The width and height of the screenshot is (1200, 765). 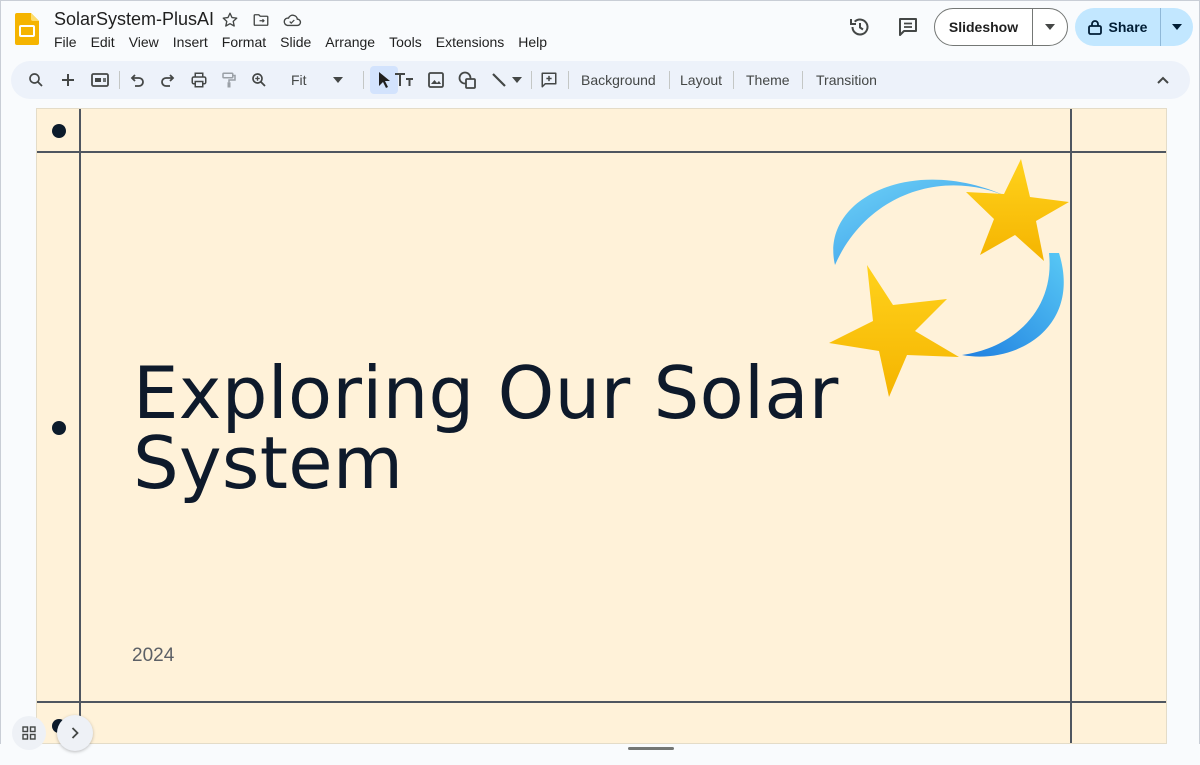 I want to click on document-title: SolarSystem-PlusAI, so click(x=134, y=19).